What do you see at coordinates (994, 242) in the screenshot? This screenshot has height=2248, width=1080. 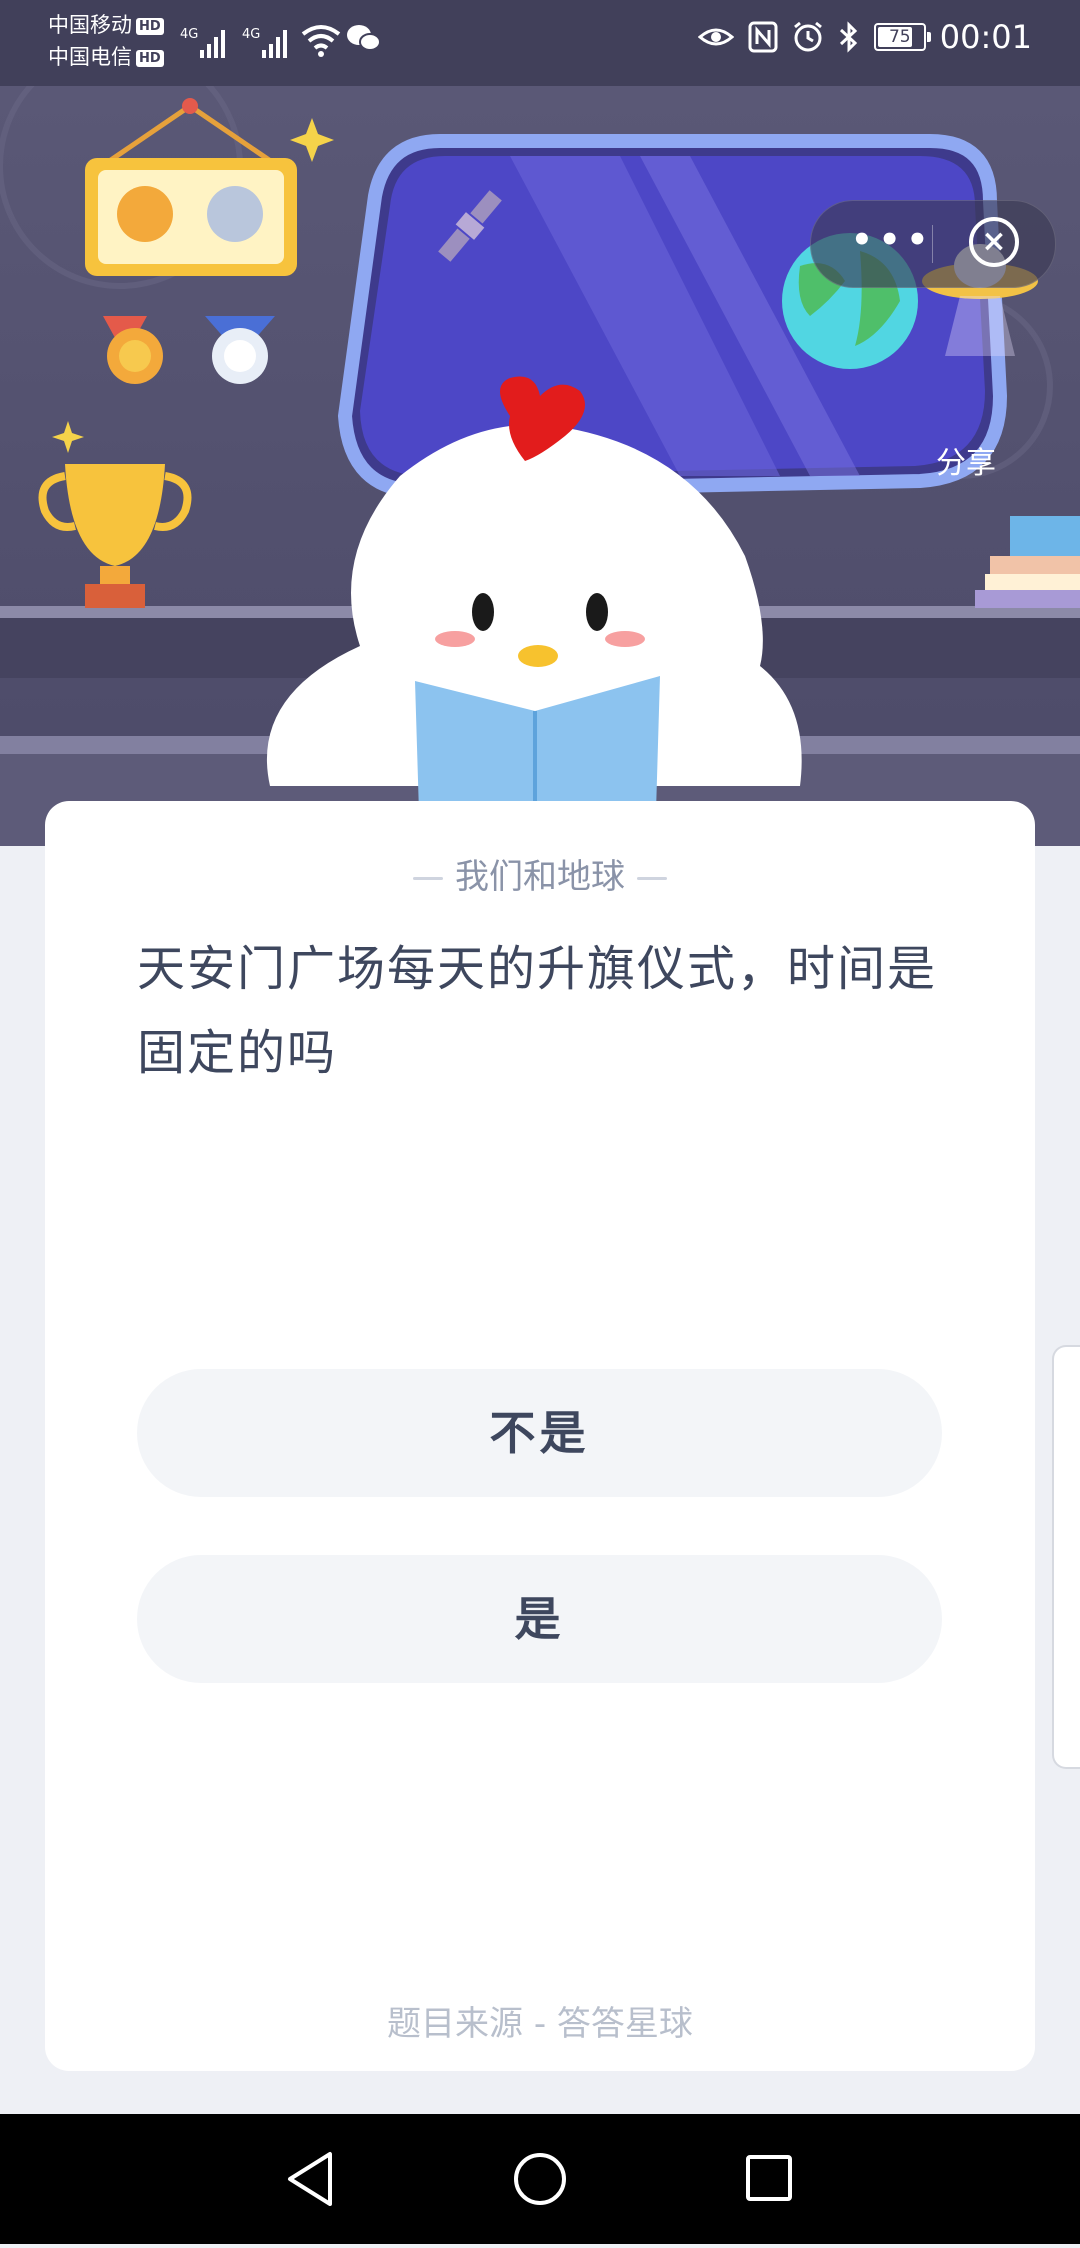 I see `close-icon: ×` at bounding box center [994, 242].